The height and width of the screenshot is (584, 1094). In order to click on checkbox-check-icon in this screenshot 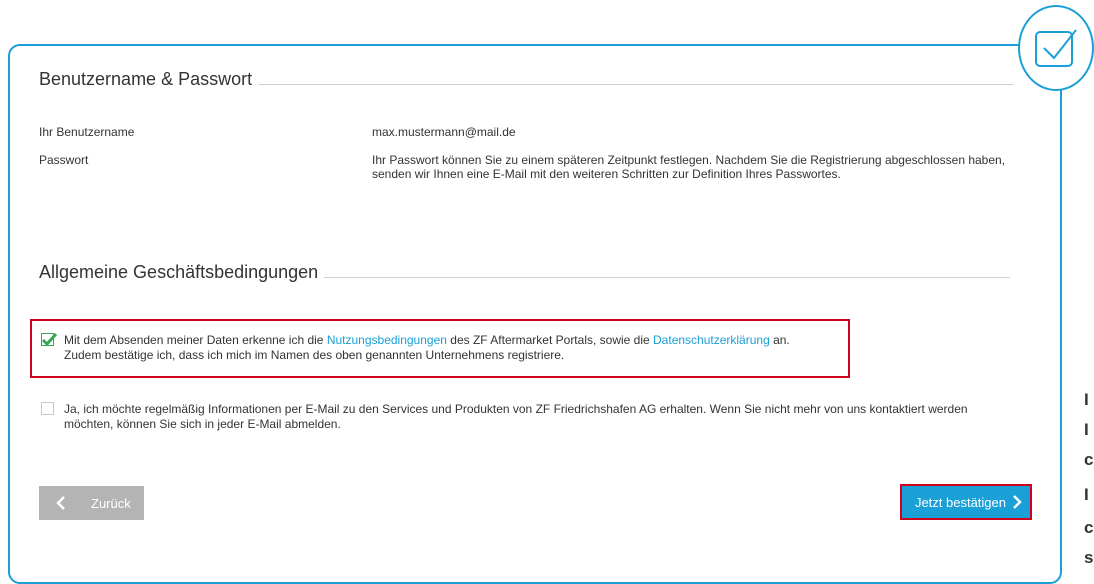, I will do `click(1056, 48)`.